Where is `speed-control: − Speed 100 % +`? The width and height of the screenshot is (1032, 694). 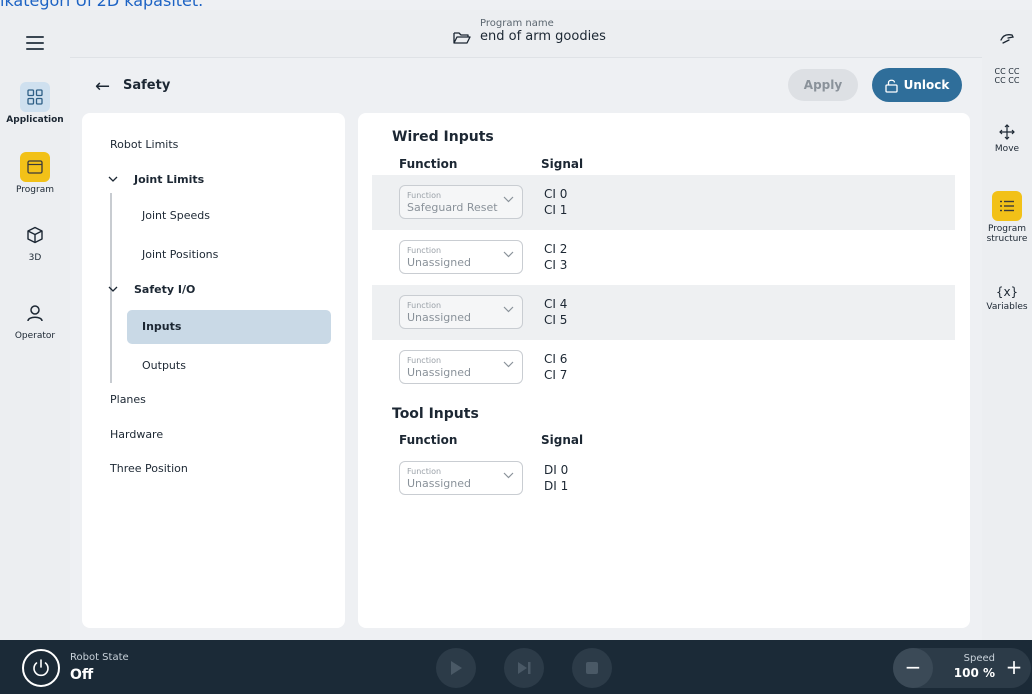 speed-control: − Speed 100 % + is located at coordinates (962, 668).